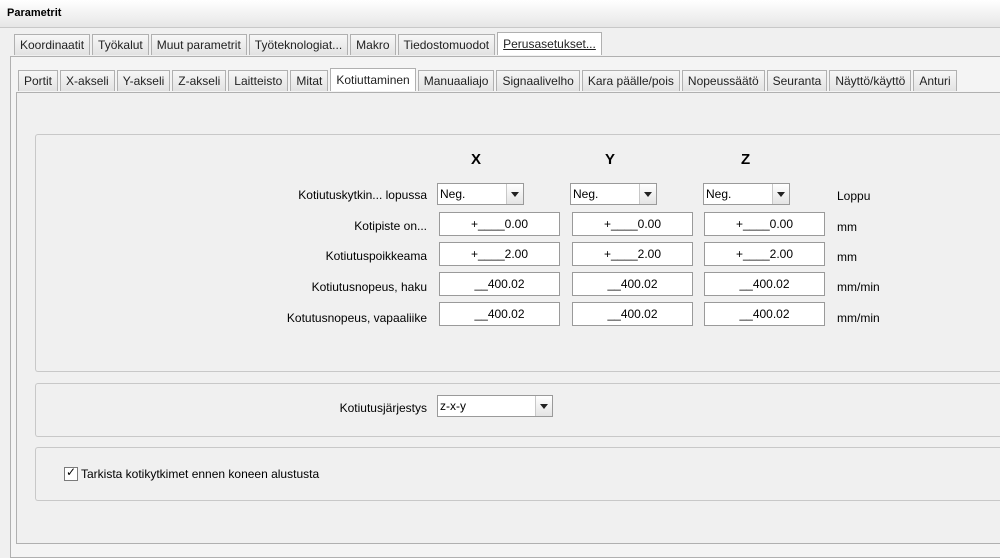  I want to click on tab-manuaaliajo: Manuaaliajo, so click(456, 80).